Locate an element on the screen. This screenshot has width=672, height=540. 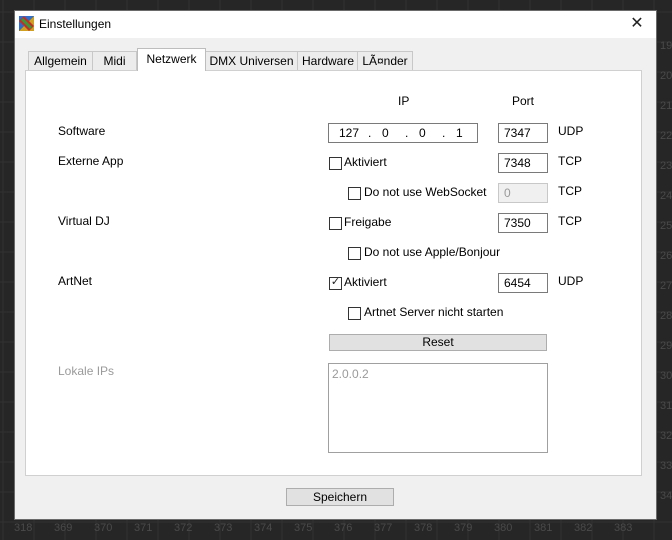
tab-label: DMX Universen is located at coordinates (251, 61).